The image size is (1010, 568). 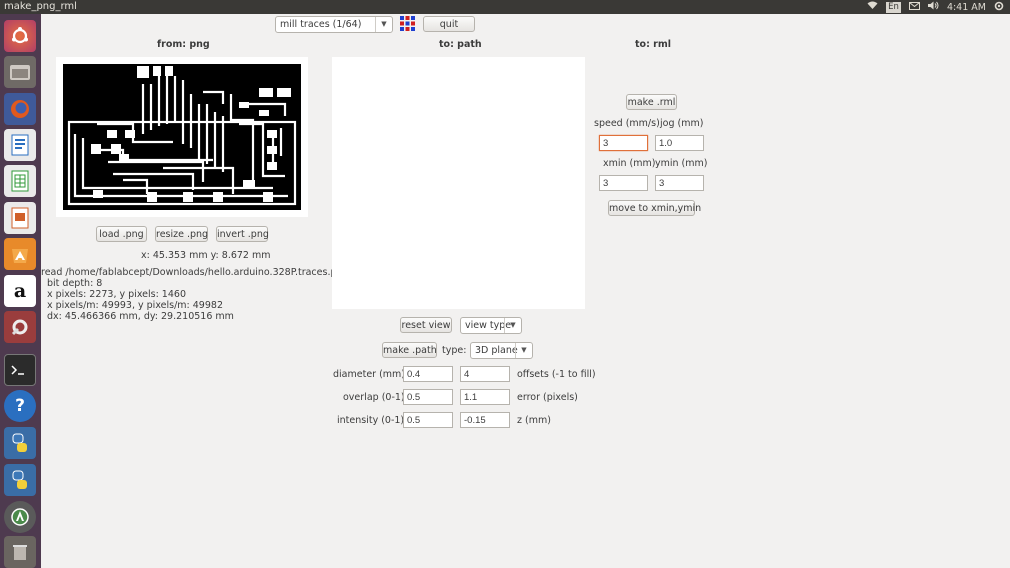 What do you see at coordinates (623, 183) in the screenshot?
I see `xmin-input` at bounding box center [623, 183].